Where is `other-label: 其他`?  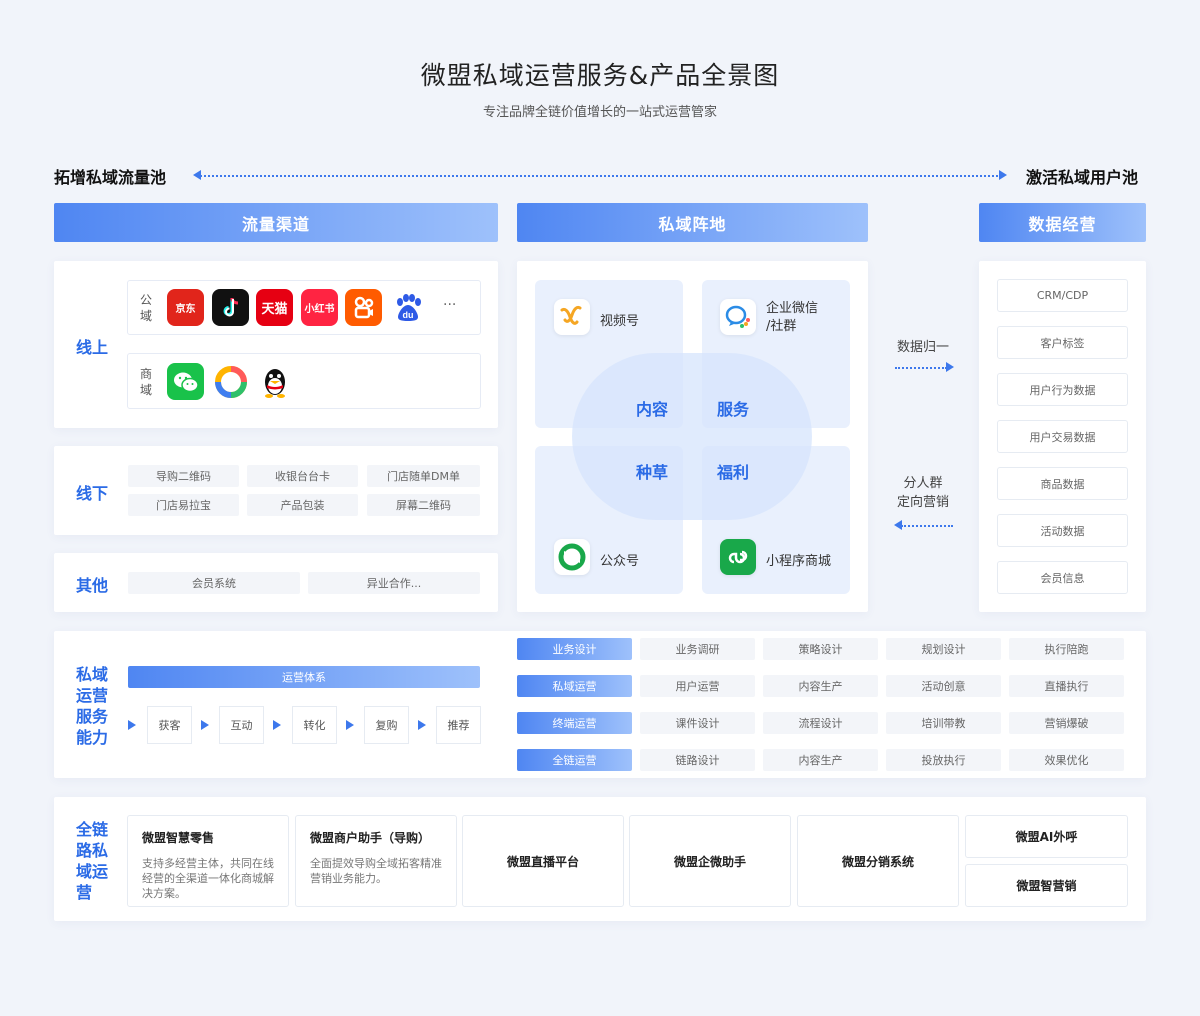
other-label: 其他 is located at coordinates (92, 585).